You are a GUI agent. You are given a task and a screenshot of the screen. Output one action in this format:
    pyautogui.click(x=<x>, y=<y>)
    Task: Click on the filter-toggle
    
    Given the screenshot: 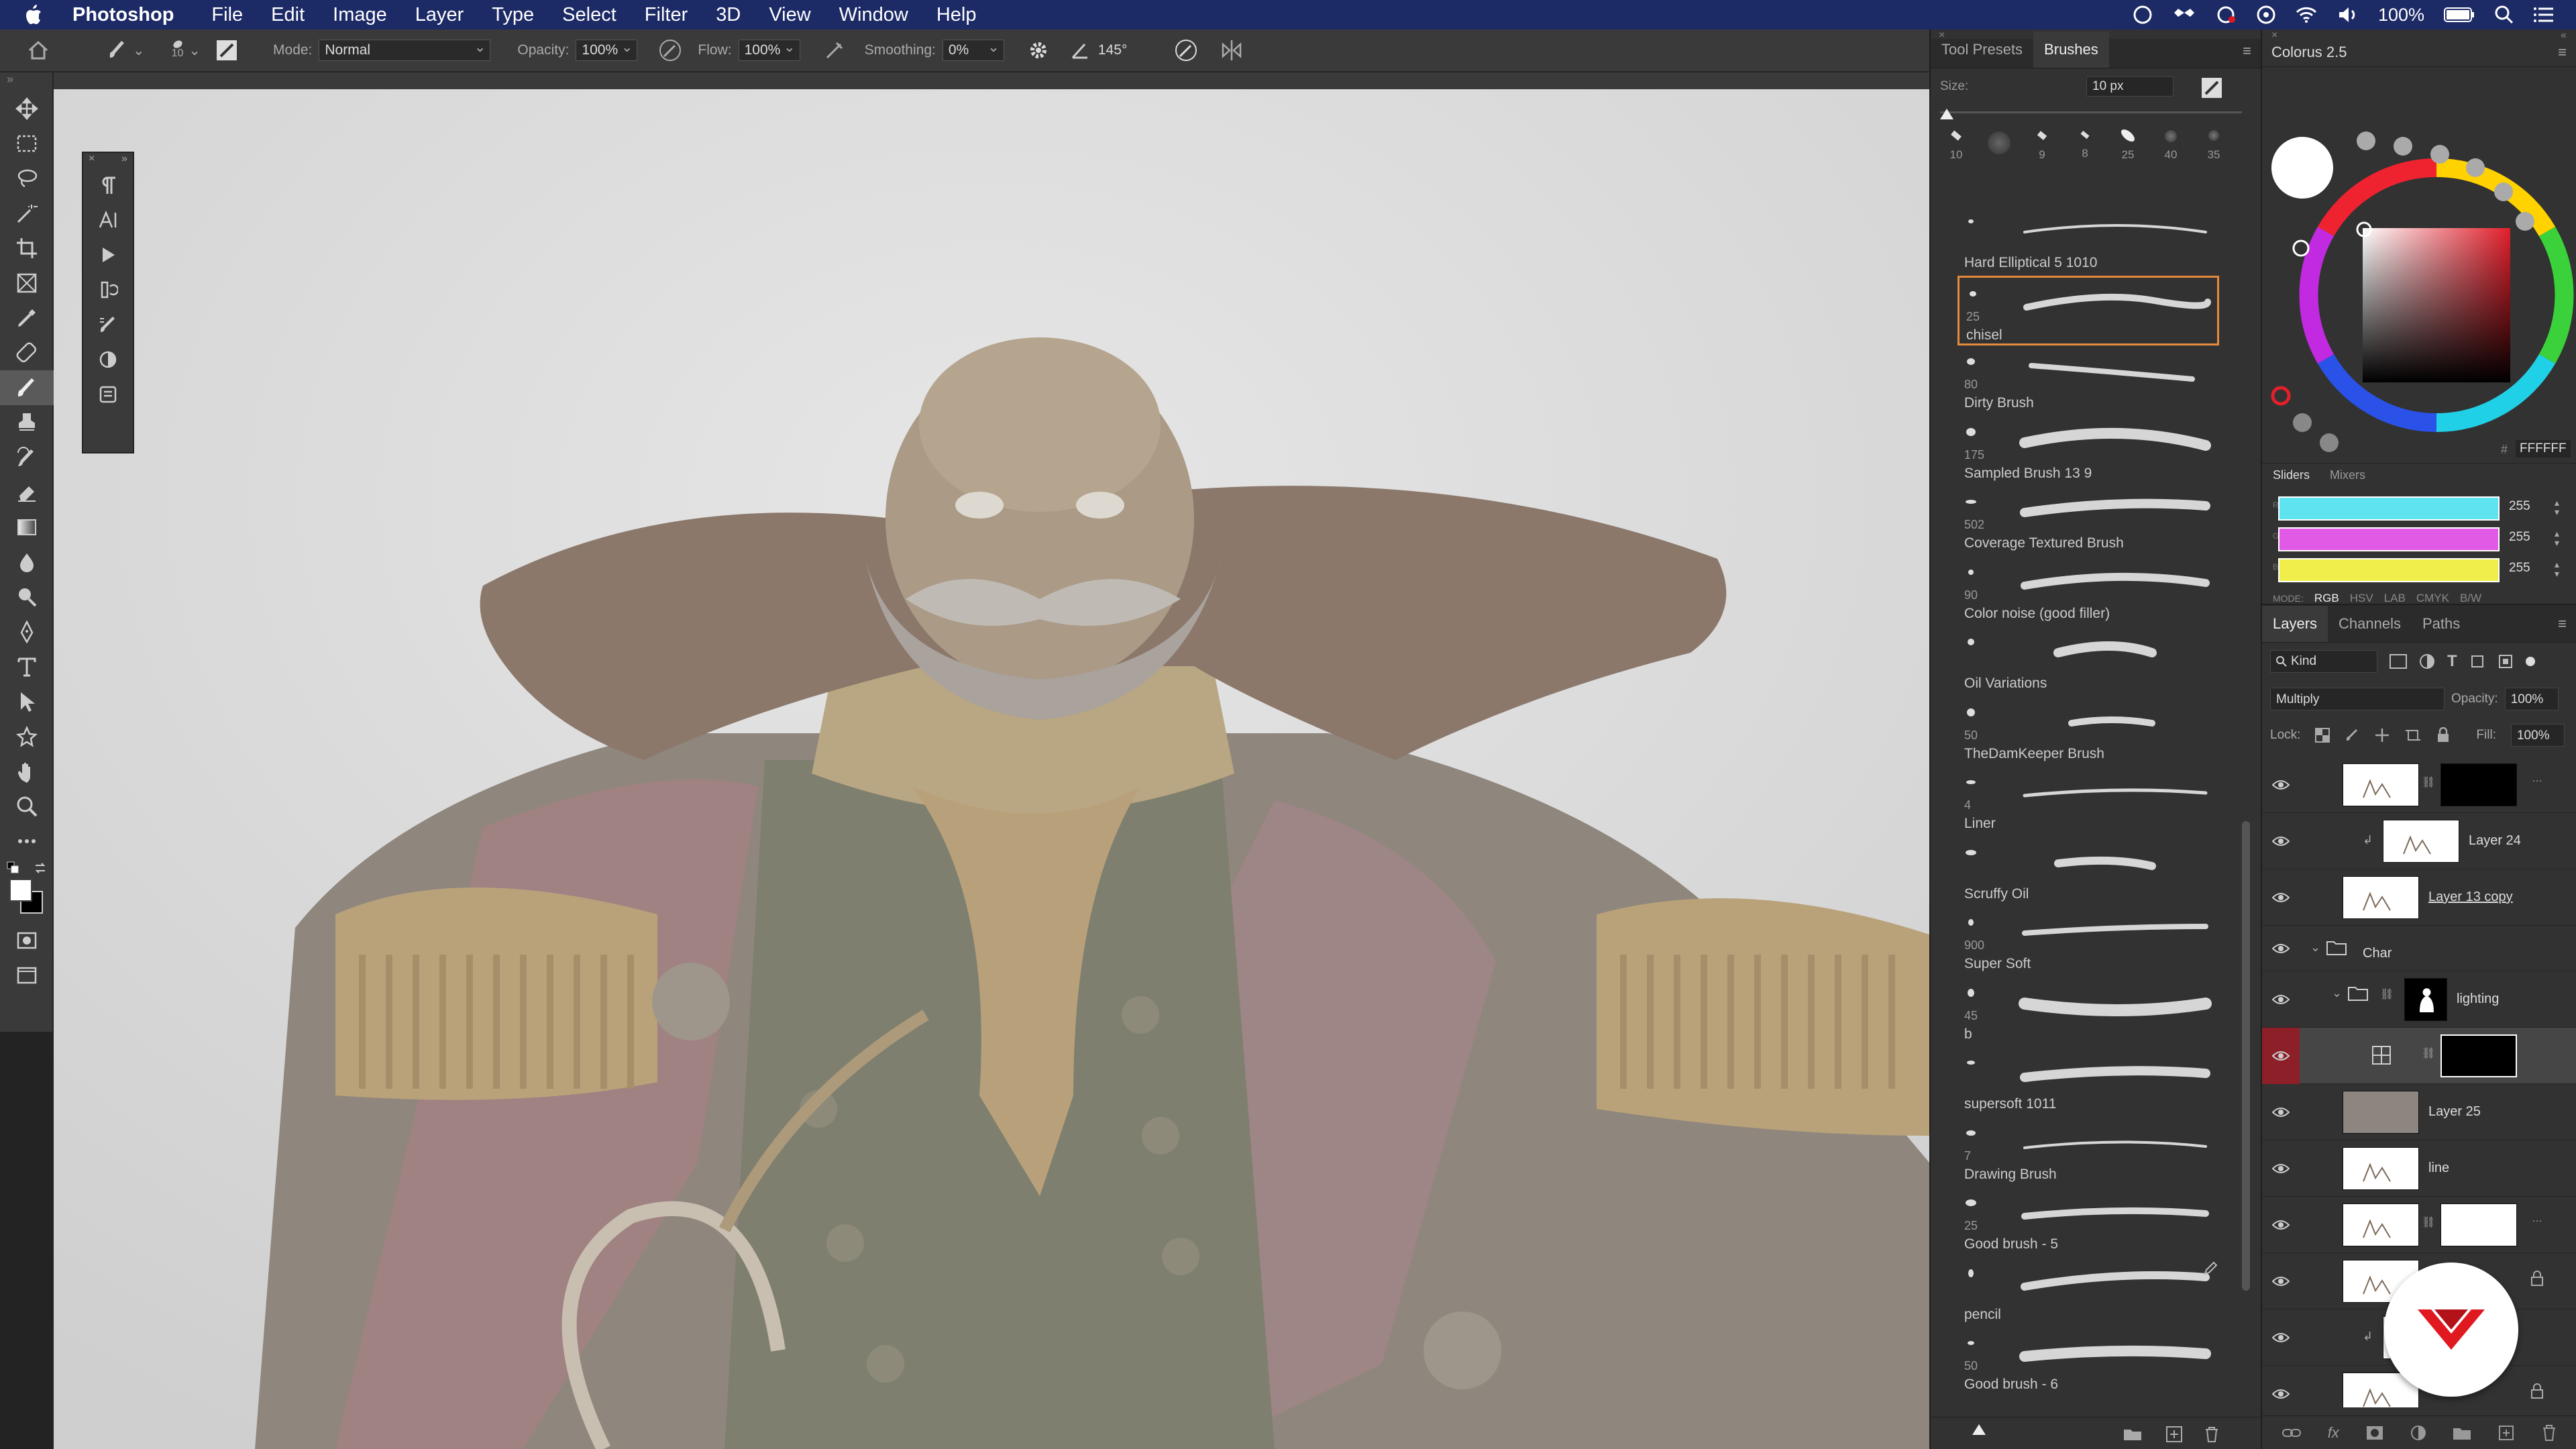 What is the action you would take?
    pyautogui.click(x=2530, y=661)
    